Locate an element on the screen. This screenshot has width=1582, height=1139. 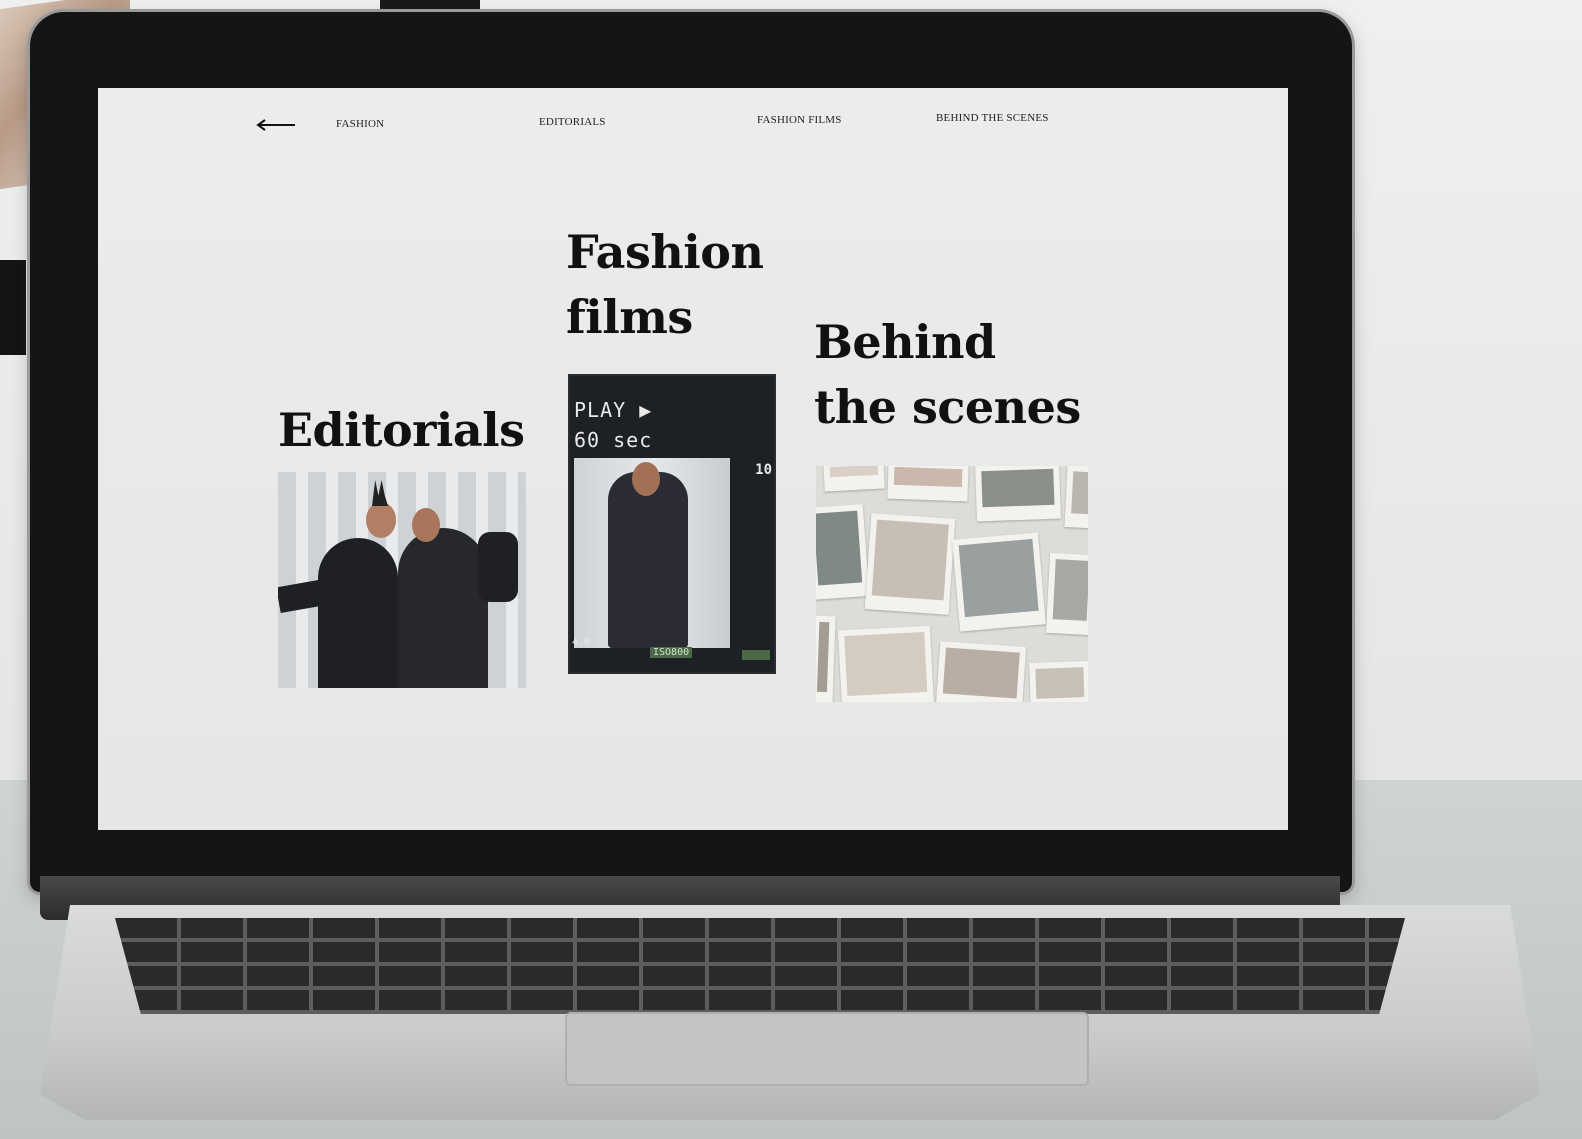
play-overlay-text: PLAY ▶ is located at coordinates (613, 410).